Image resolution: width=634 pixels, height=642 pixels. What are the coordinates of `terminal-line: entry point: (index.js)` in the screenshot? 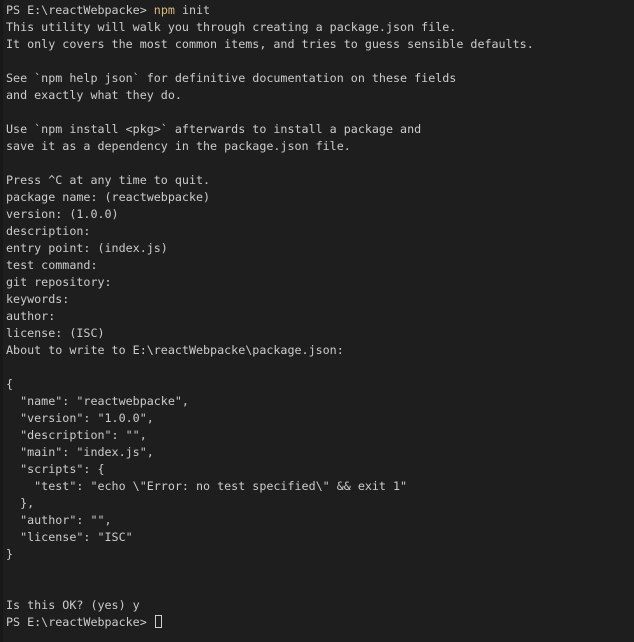 It's located at (320, 248).